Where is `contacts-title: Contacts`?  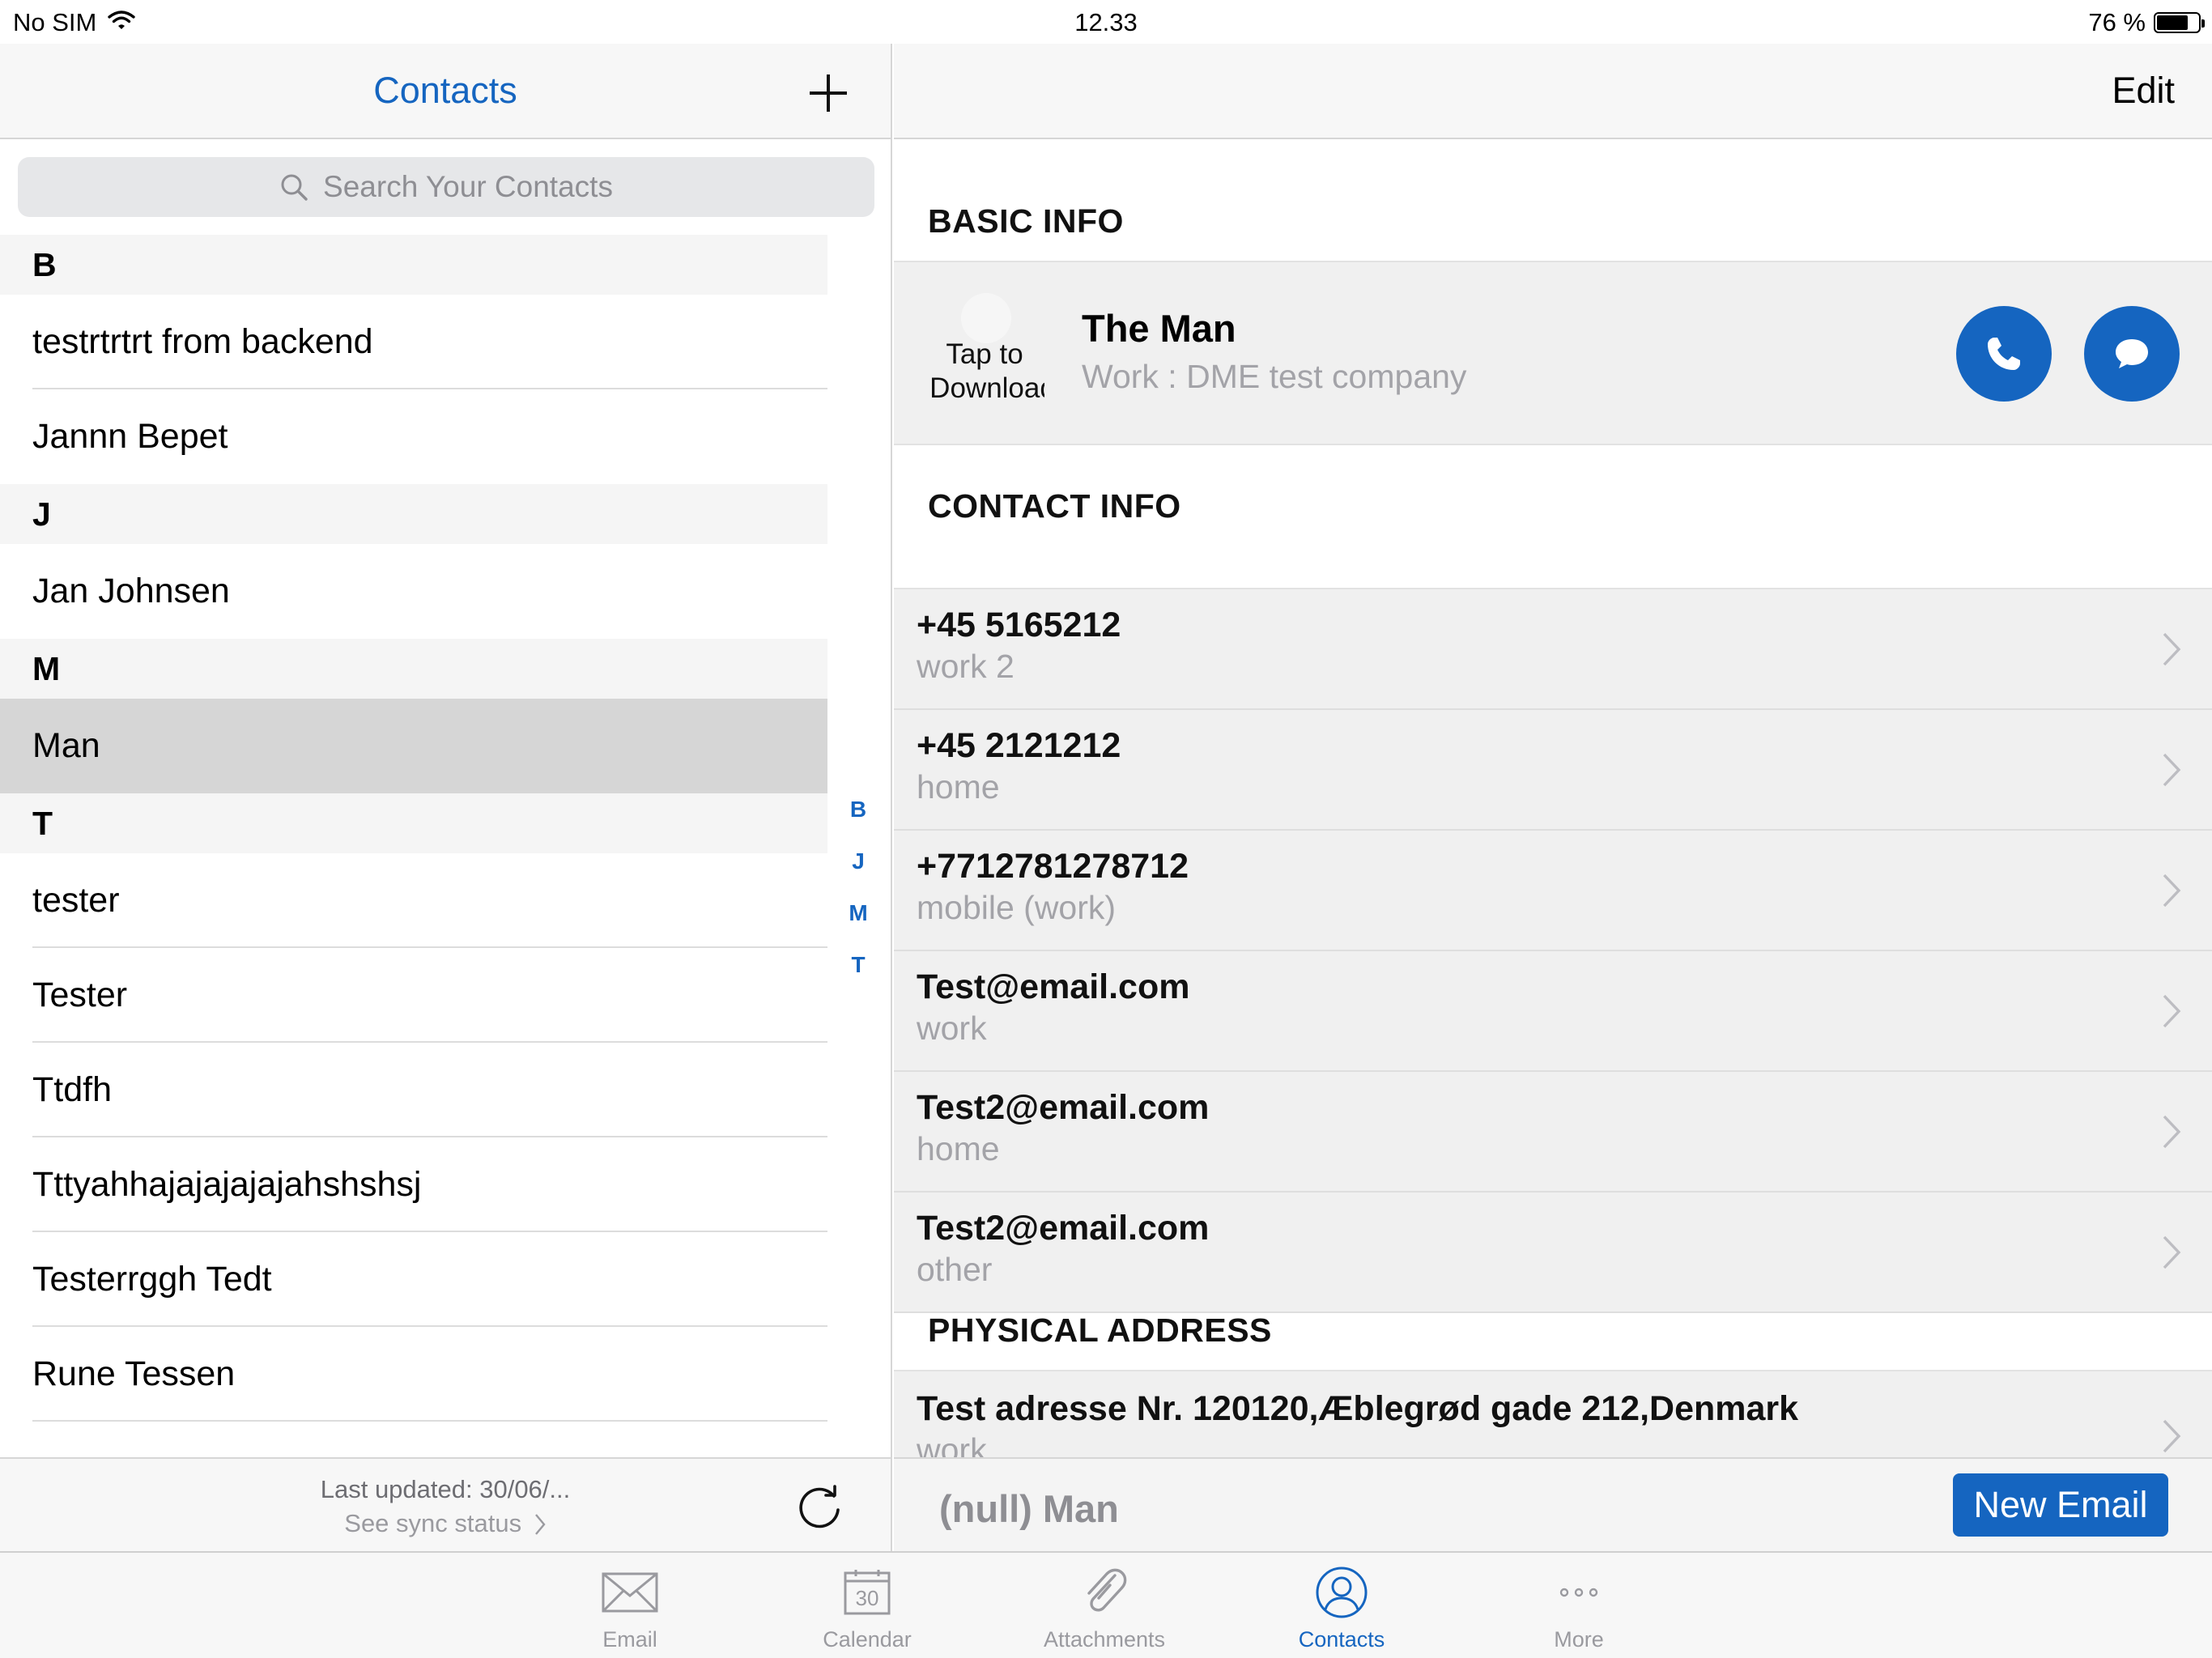 contacts-title: Contacts is located at coordinates (445, 90).